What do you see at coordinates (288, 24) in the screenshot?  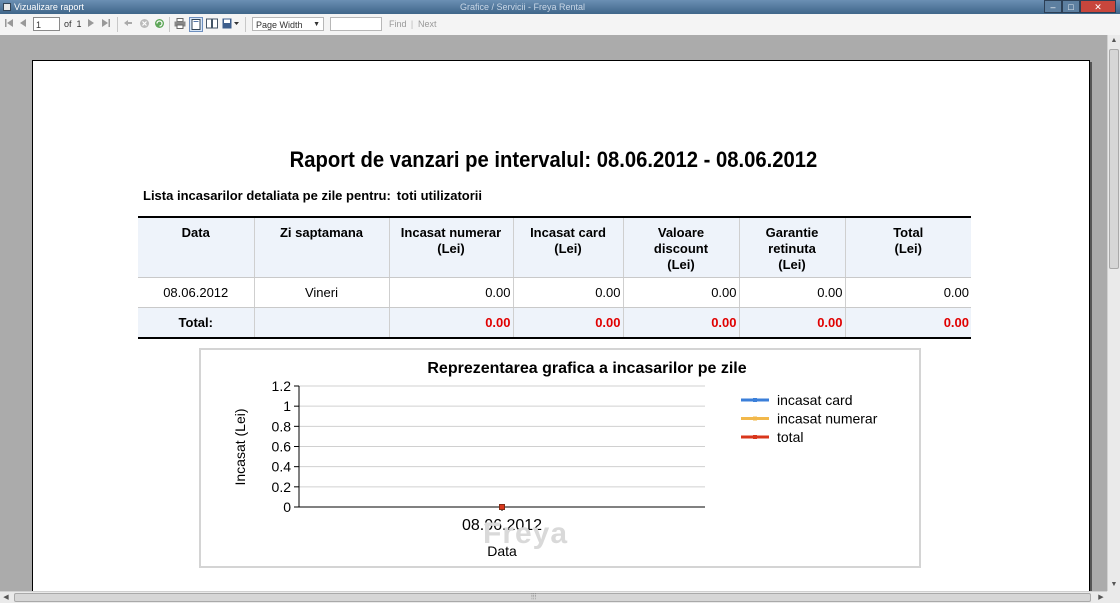 I see `zoom-select: Page Width ▼` at bounding box center [288, 24].